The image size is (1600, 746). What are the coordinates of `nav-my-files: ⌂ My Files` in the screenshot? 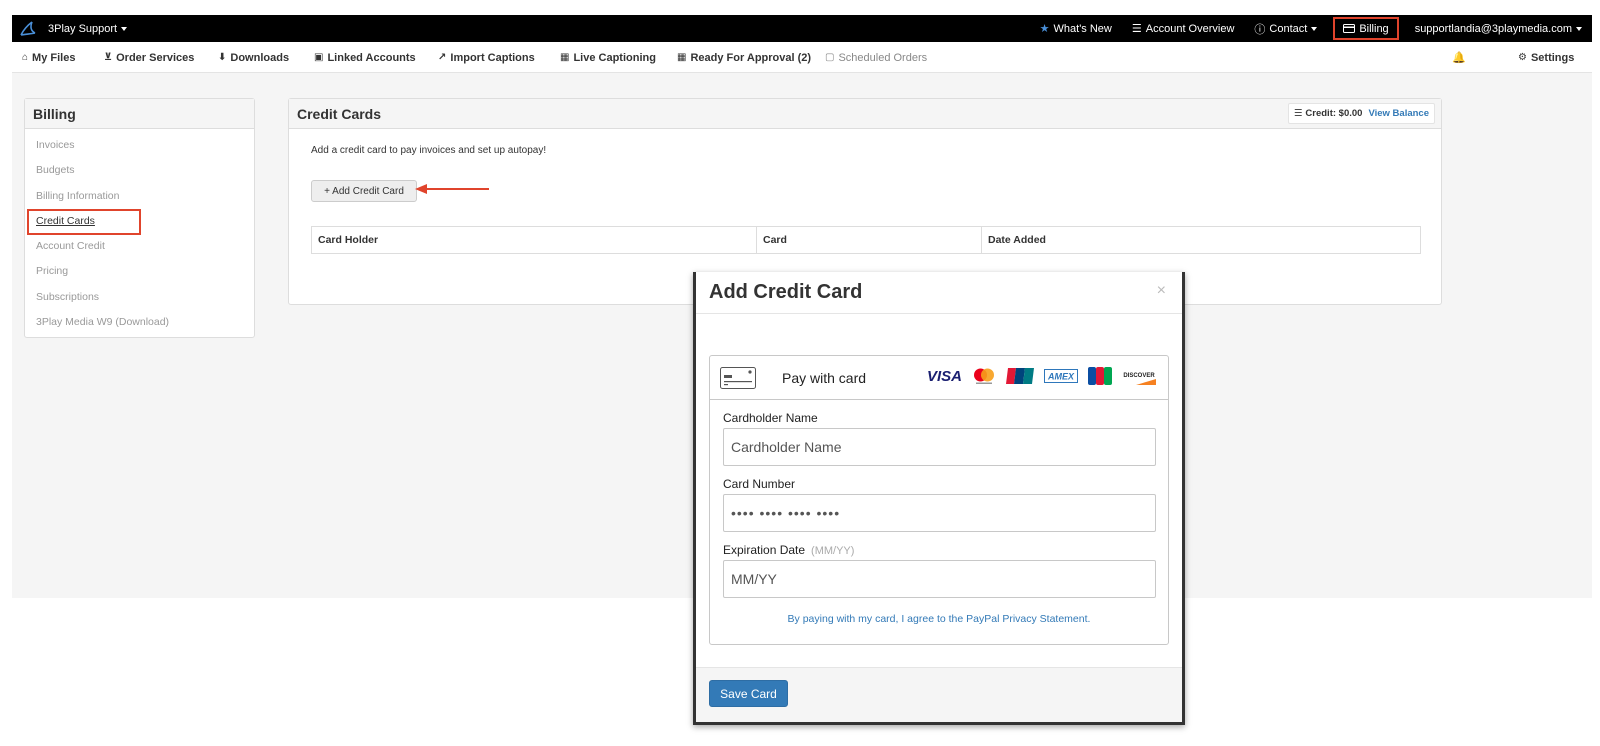 It's located at (48, 57).